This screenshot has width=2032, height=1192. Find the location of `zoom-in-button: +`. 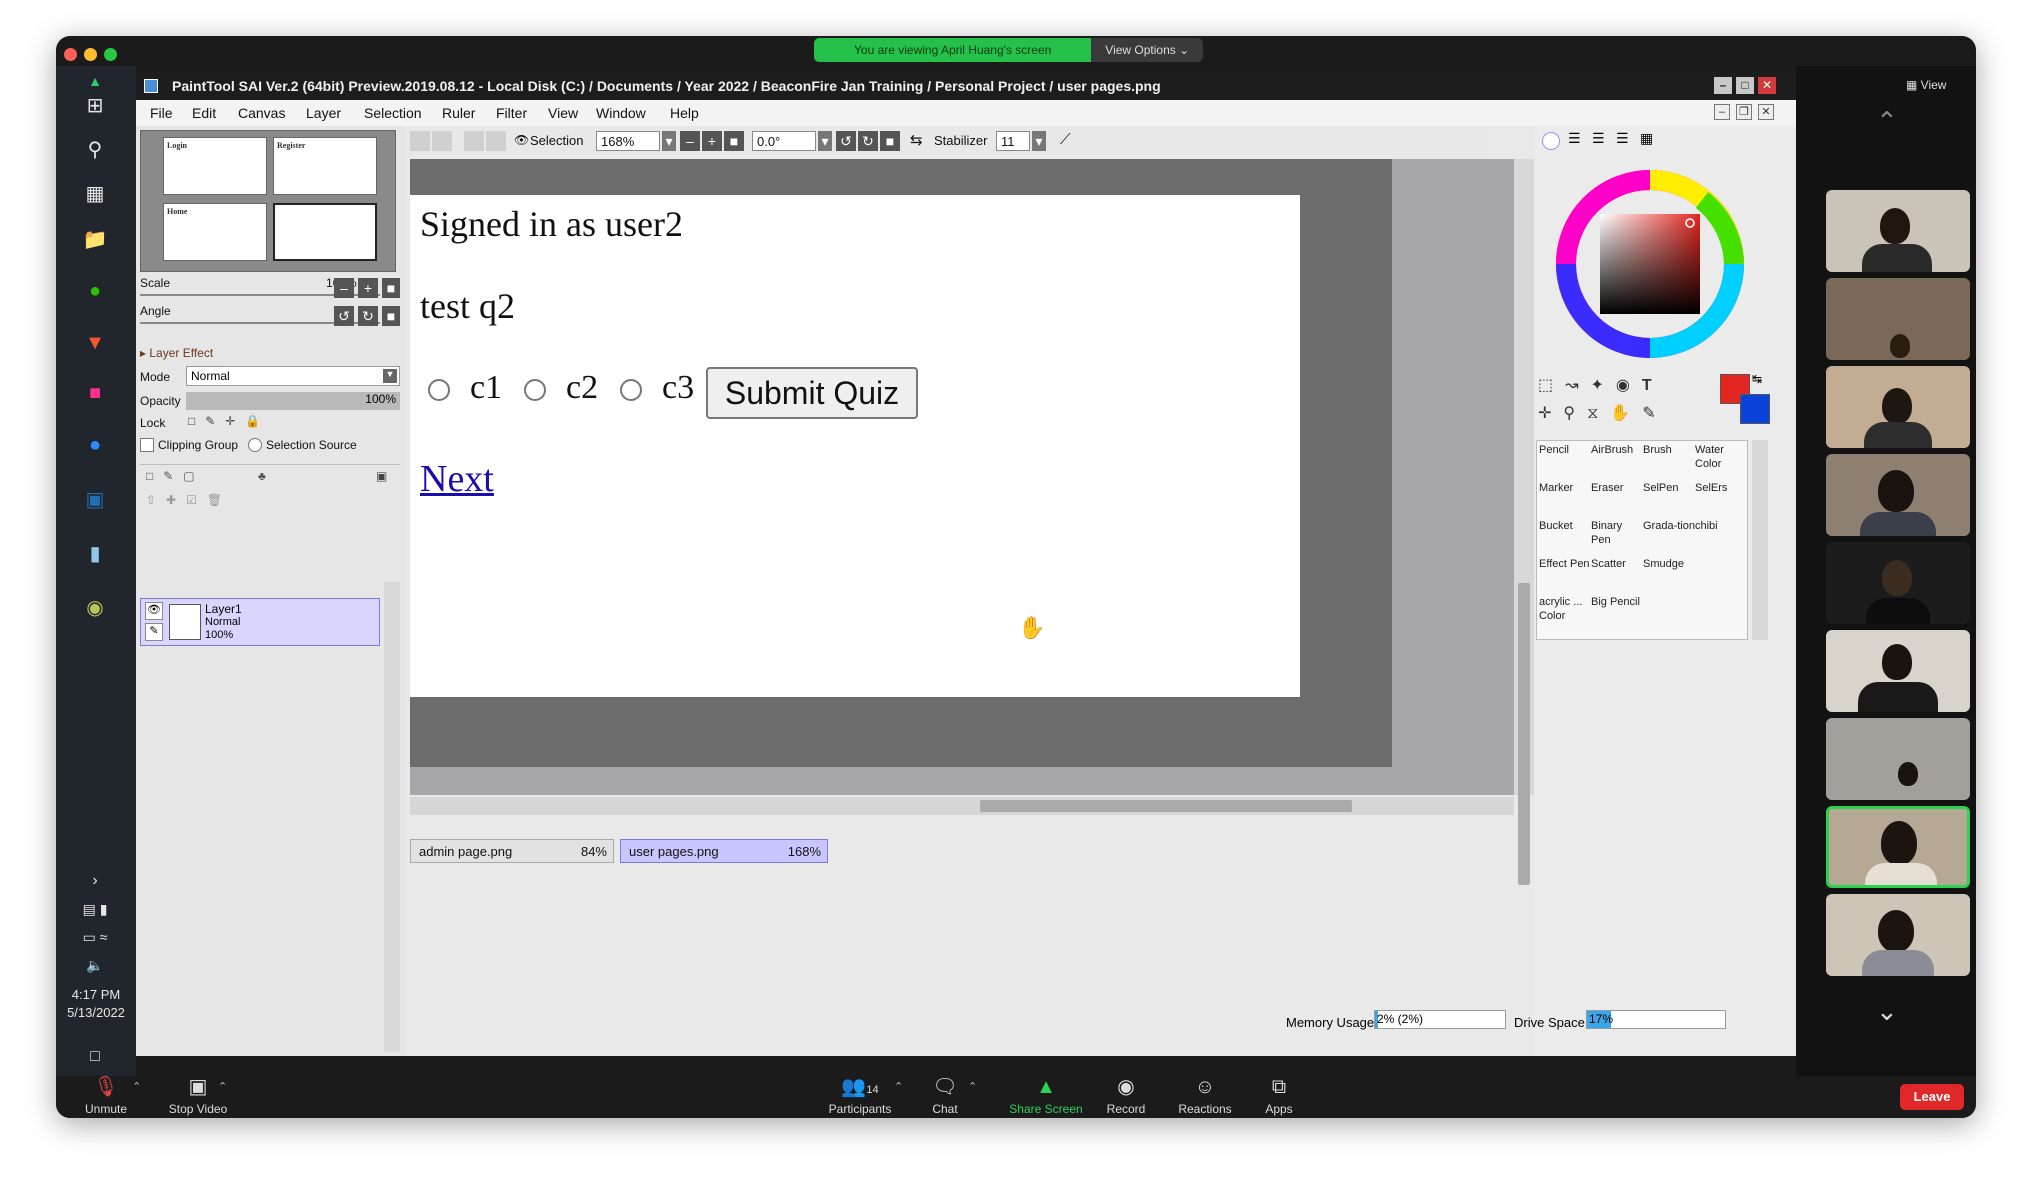

zoom-in-button: + is located at coordinates (712, 141).